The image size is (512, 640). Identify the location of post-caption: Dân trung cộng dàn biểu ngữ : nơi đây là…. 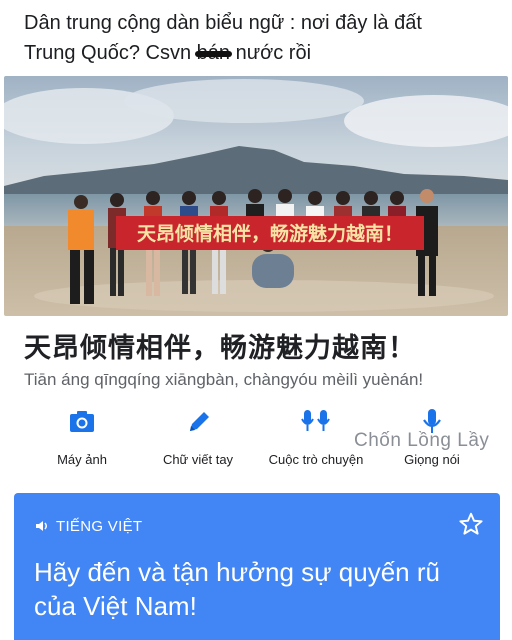
(259, 38).